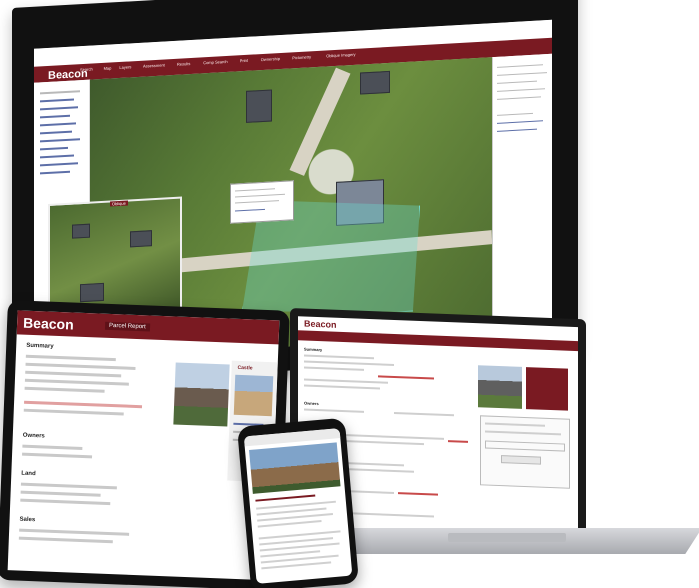  What do you see at coordinates (270, 59) in the screenshot?
I see `nav-item-ownership: Ownership` at bounding box center [270, 59].